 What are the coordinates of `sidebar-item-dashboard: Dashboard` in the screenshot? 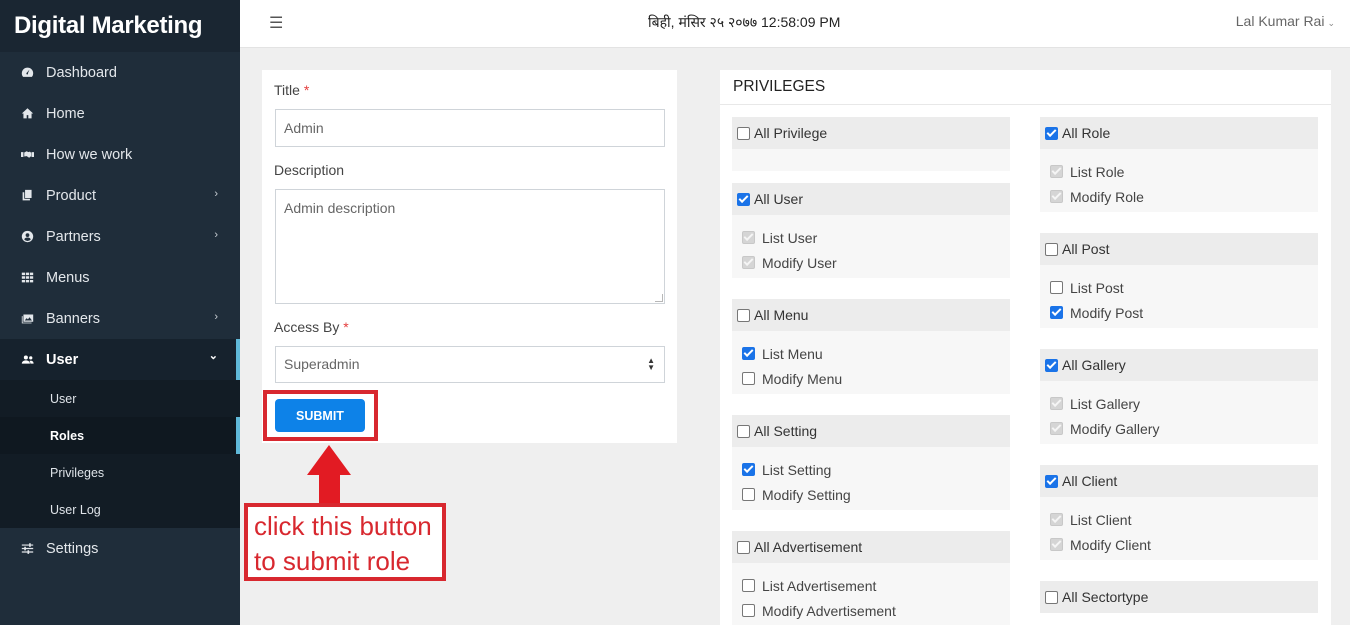 It's located at (120, 72).